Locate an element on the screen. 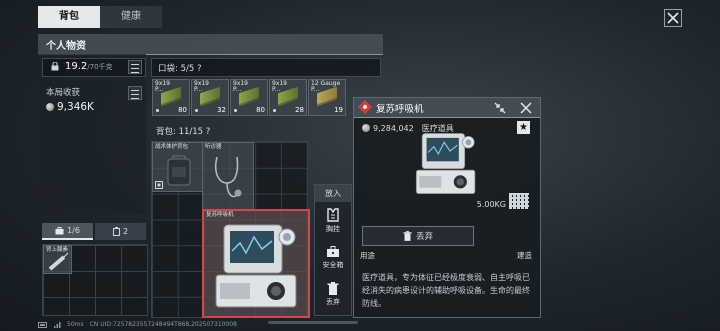 This screenshot has width=720, height=331. income-value-row: 9,346K is located at coordinates (70, 107).